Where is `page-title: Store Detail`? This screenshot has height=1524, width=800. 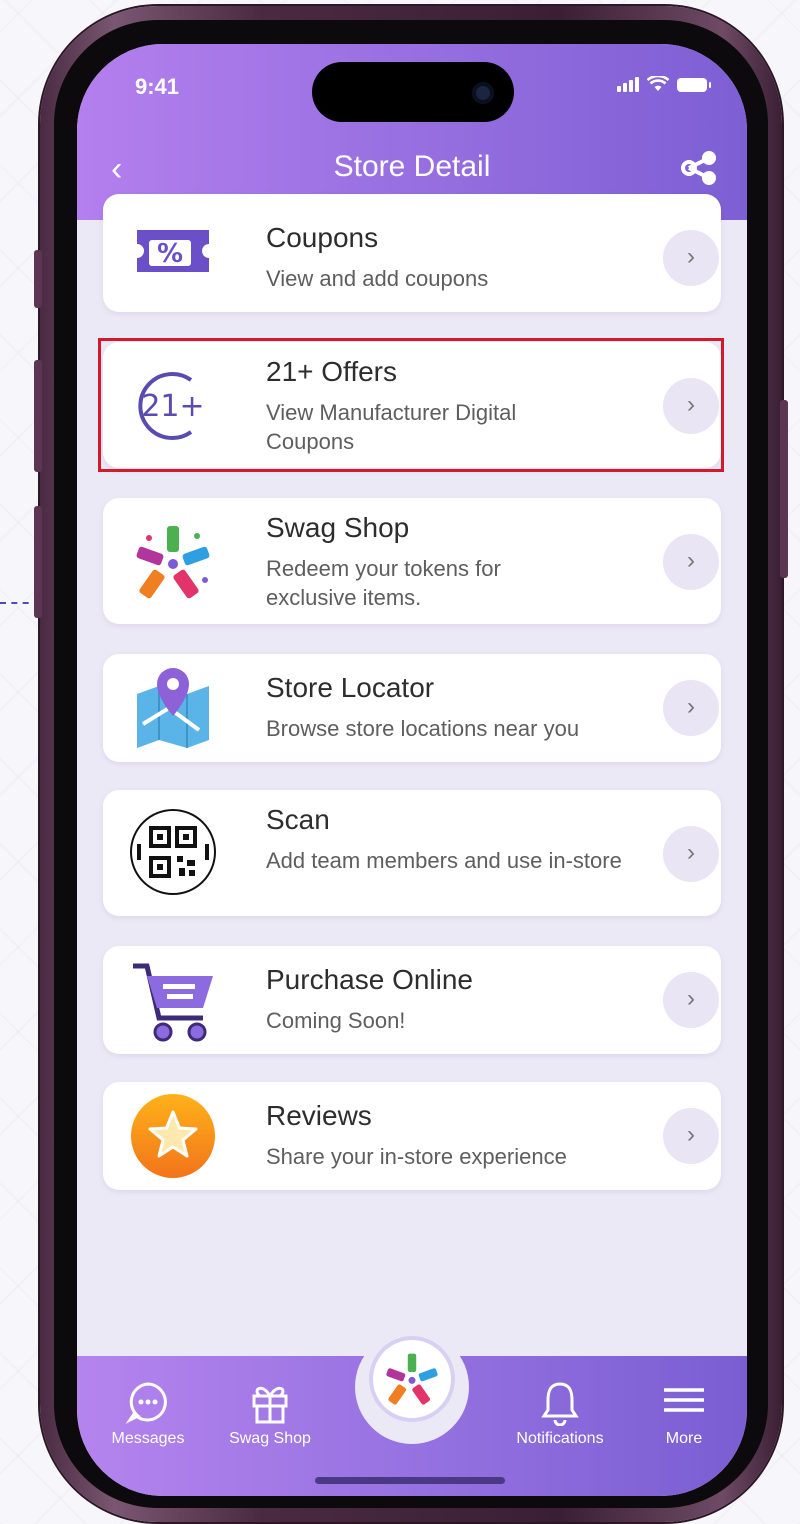 page-title: Store Detail is located at coordinates (412, 166).